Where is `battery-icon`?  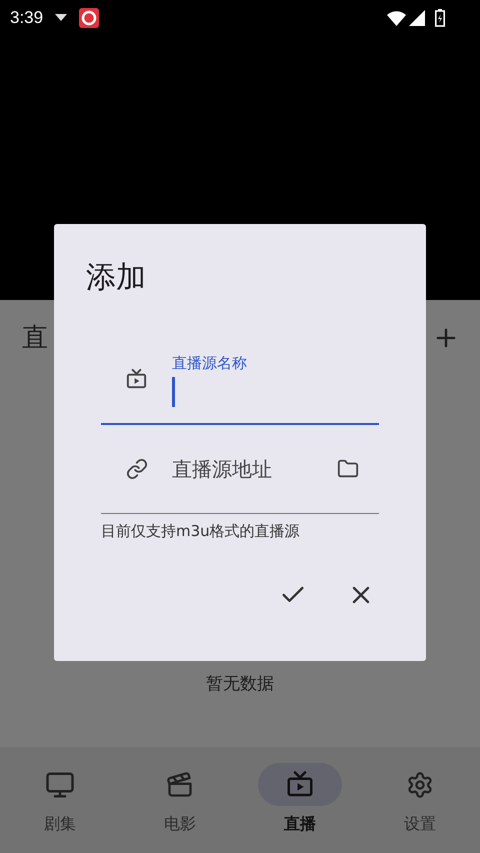 battery-icon is located at coordinates (440, 18).